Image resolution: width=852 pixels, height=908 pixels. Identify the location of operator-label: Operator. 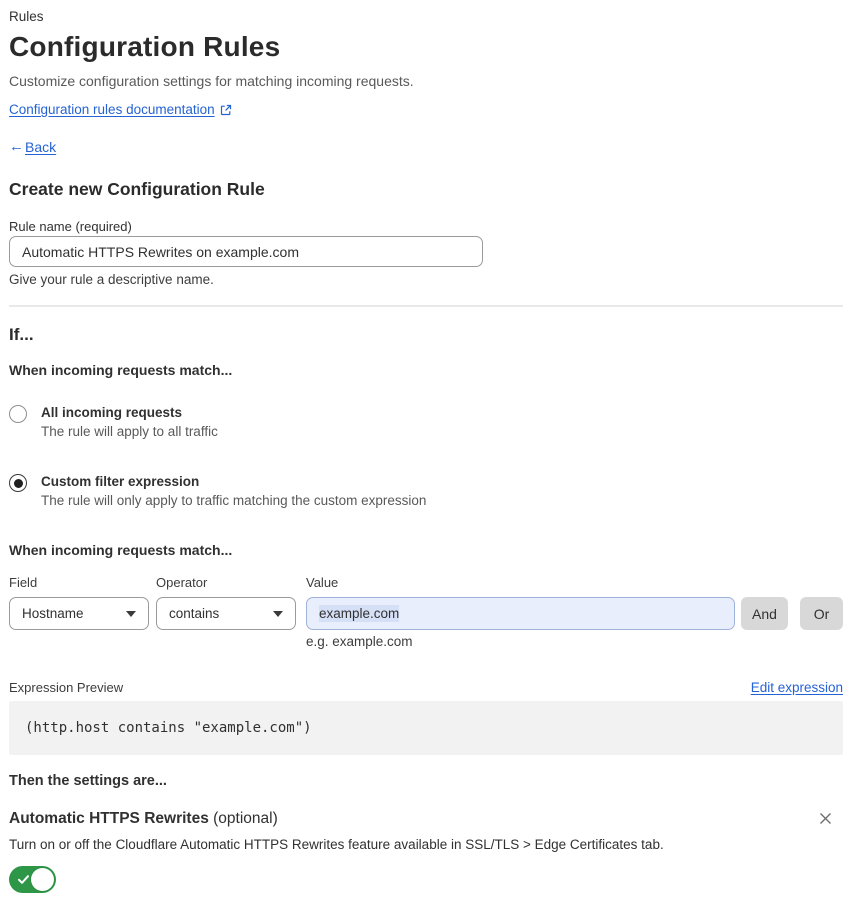
(182, 582).